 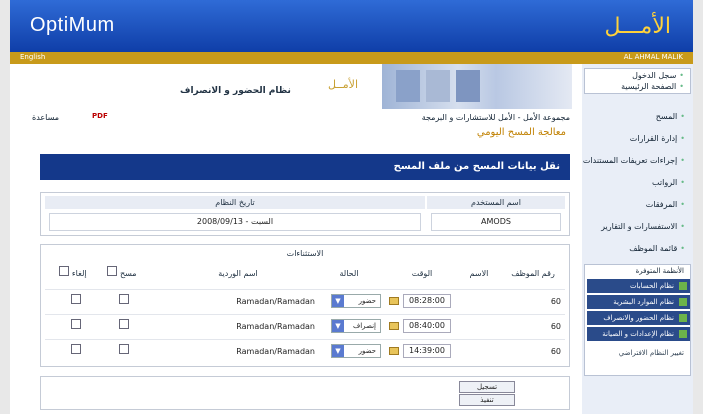 I want to click on time-field: 14:39:00, so click(x=427, y=351).